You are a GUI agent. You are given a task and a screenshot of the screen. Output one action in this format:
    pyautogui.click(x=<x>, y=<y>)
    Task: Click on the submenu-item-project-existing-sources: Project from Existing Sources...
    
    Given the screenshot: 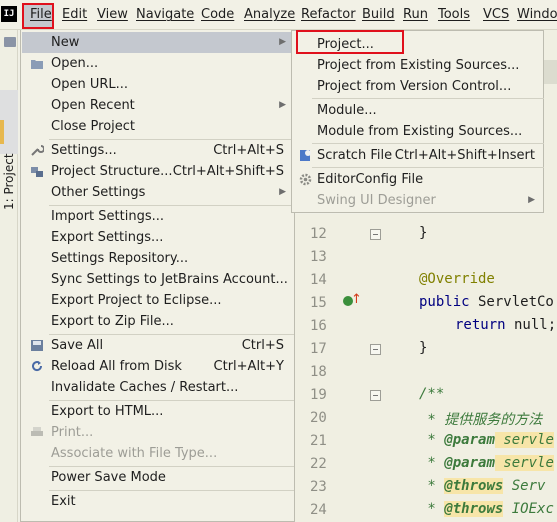 What is the action you would take?
    pyautogui.click(x=418, y=65)
    